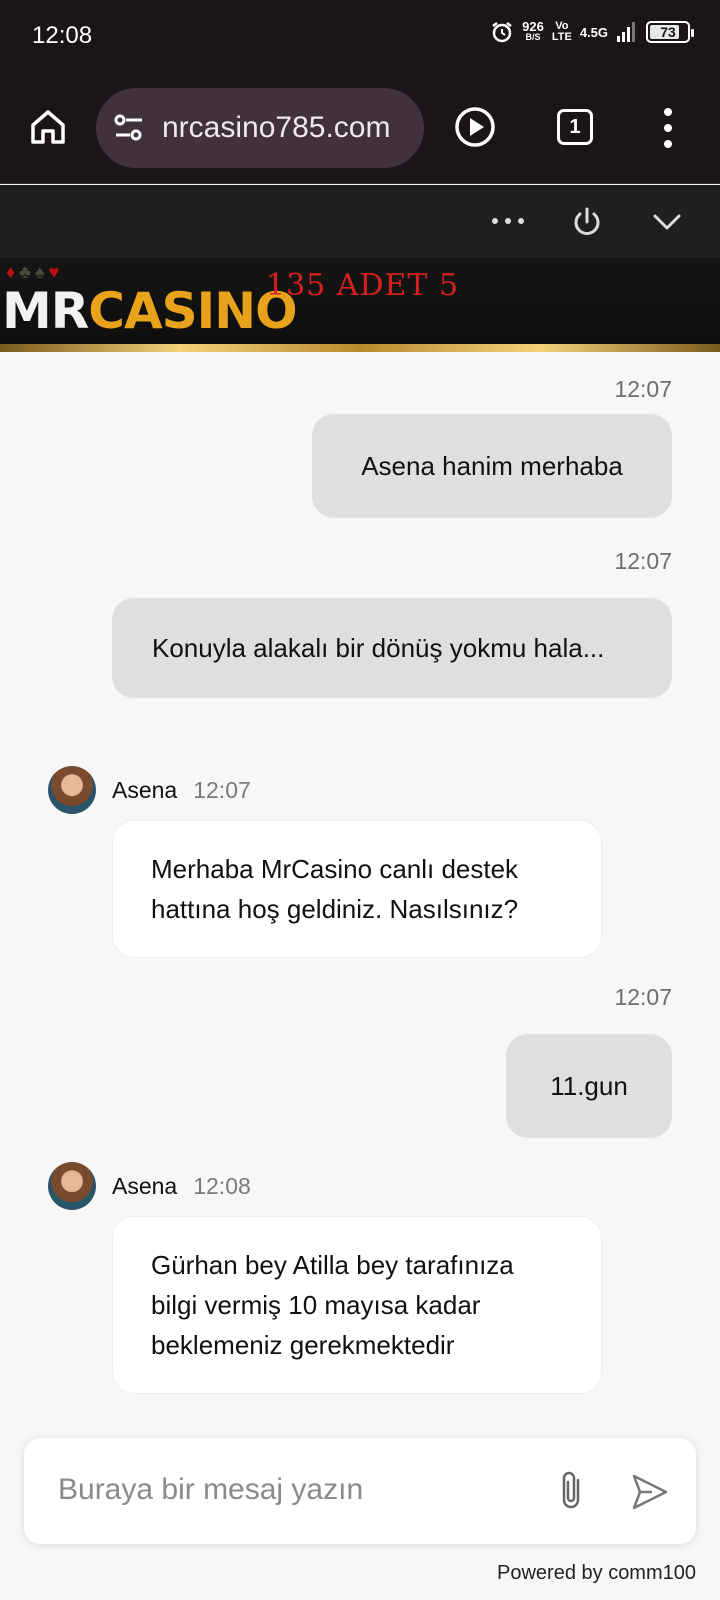 The width and height of the screenshot is (720, 1600). I want to click on status-time: 12:08, so click(62, 35).